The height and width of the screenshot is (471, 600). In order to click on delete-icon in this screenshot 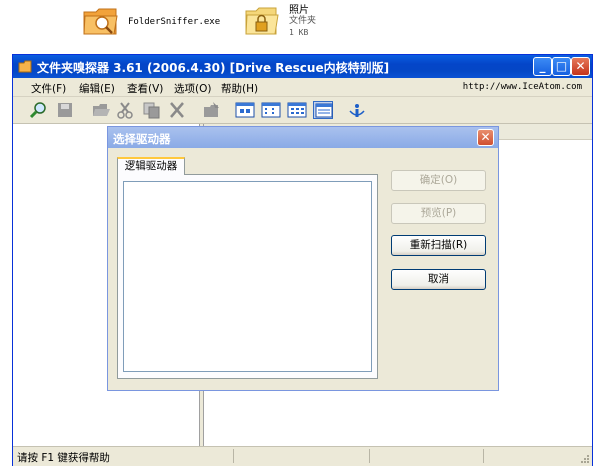, I will do `click(177, 110)`.